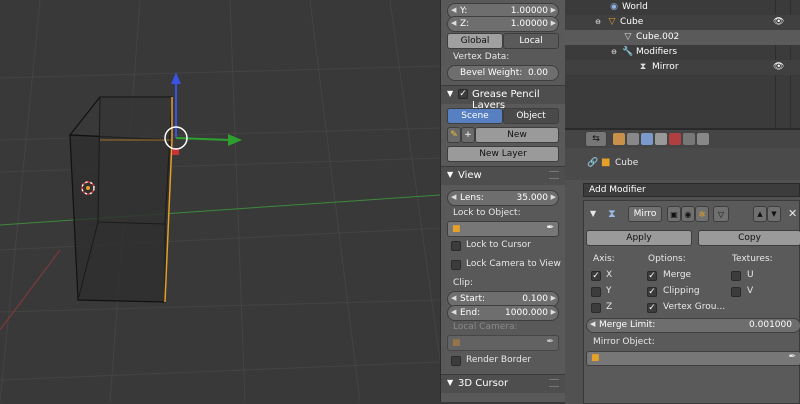  I want to click on mirror-object-field: ■ ✒, so click(693, 358).